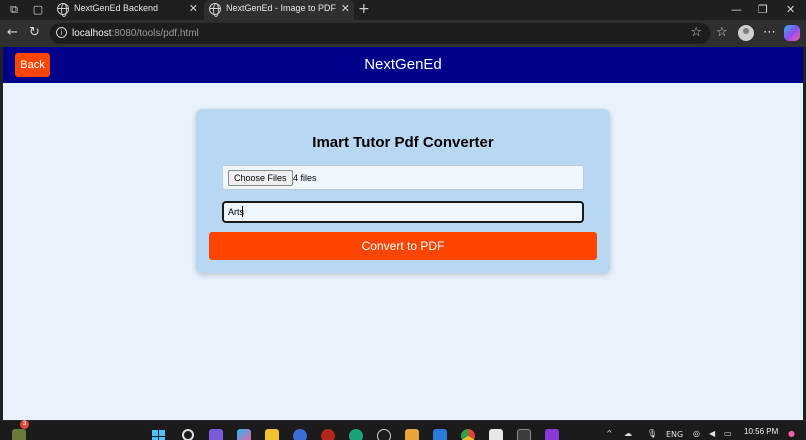  Describe the element at coordinates (272, 434) in the screenshot. I see `file-explorer-icon` at that location.